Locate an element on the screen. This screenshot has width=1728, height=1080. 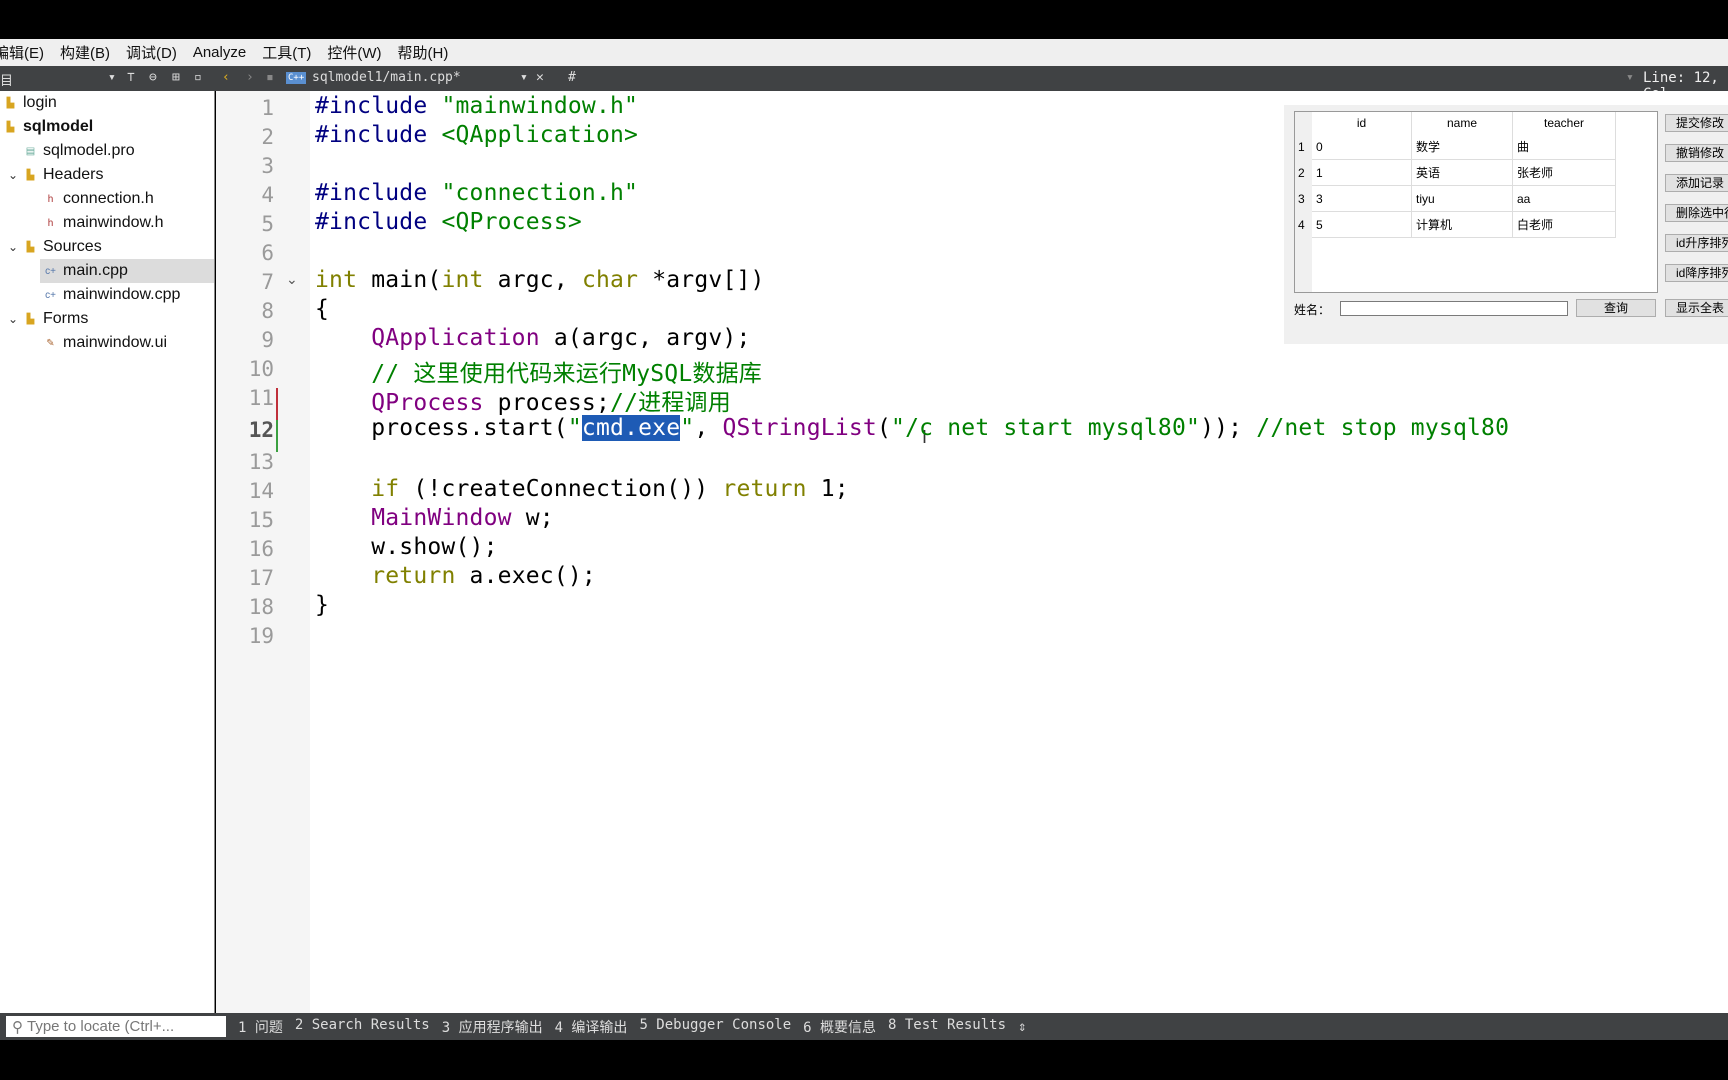
table-cell: 张老师 is located at coordinates (1564, 173).